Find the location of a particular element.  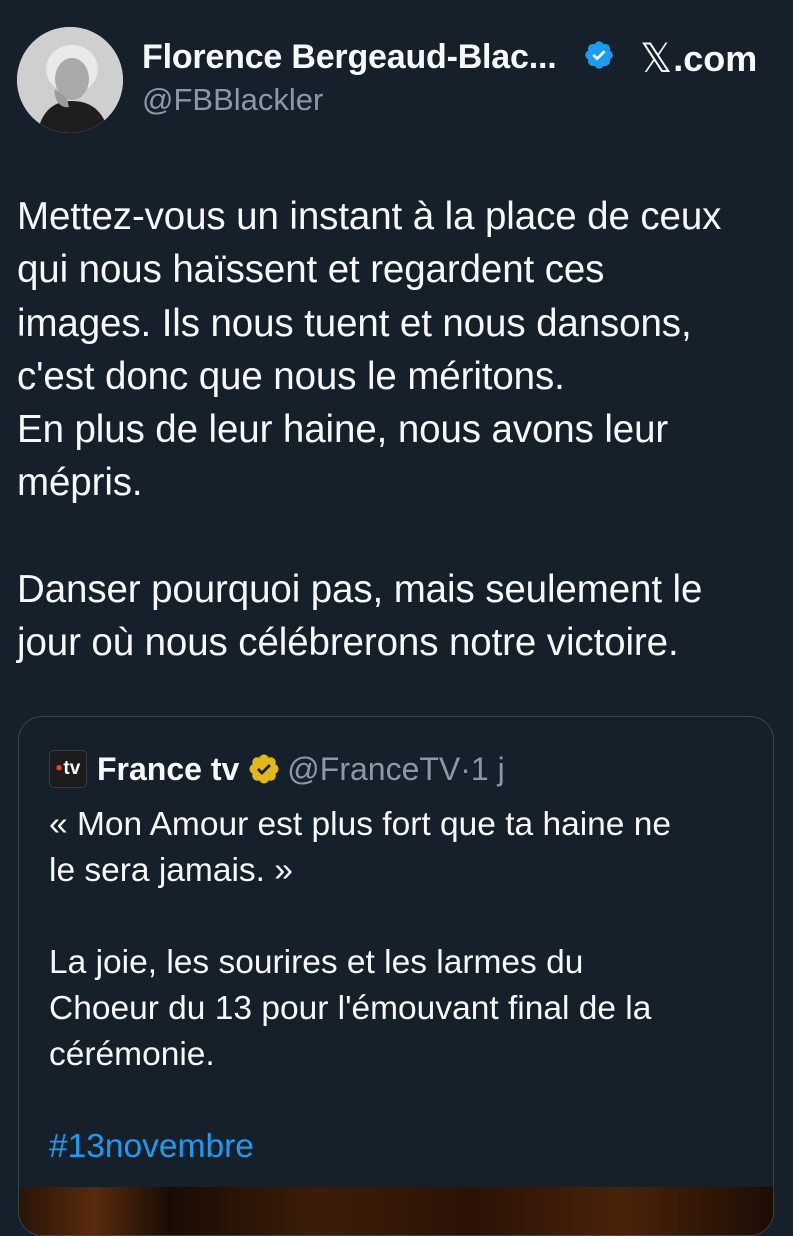

quoted-logo-text: tv is located at coordinates (72, 768).